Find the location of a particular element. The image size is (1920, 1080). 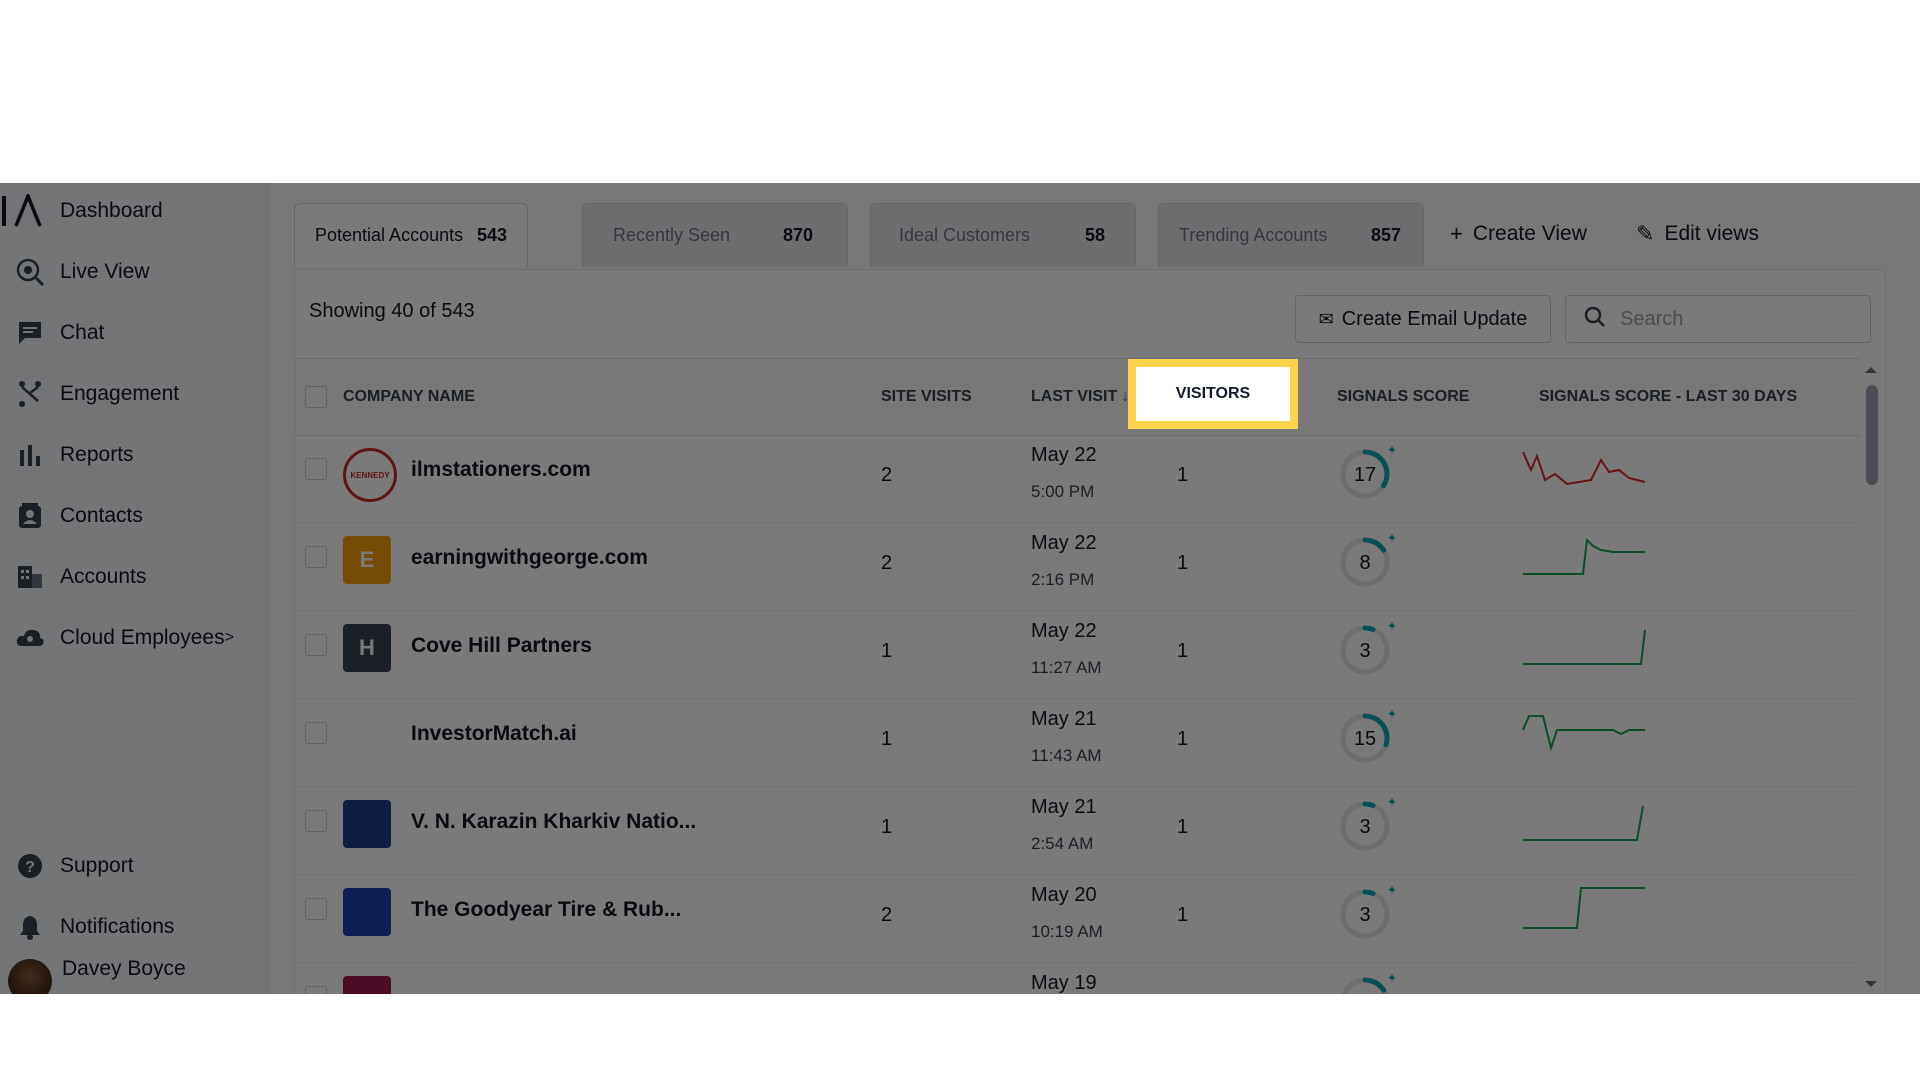

sidebar-item-label: Notifications is located at coordinates (117, 926).